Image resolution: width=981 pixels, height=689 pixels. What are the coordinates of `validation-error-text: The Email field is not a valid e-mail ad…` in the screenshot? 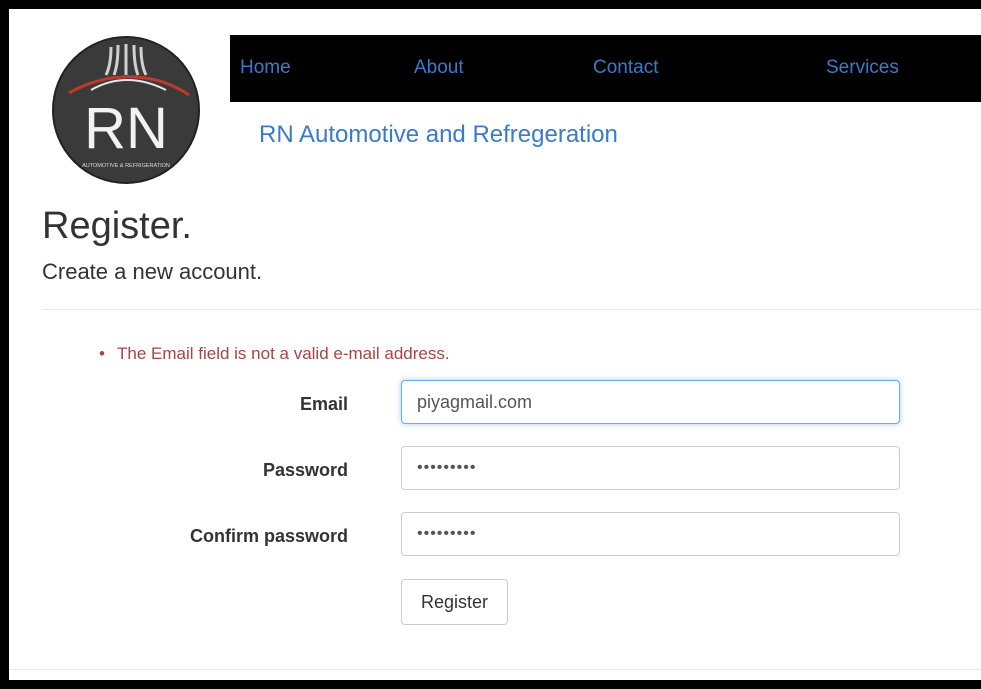 It's located at (283, 353).